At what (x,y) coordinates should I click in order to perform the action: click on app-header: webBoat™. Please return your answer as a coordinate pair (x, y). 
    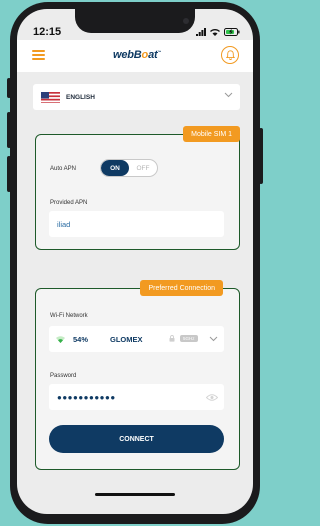
    Looking at the image, I should click on (135, 56).